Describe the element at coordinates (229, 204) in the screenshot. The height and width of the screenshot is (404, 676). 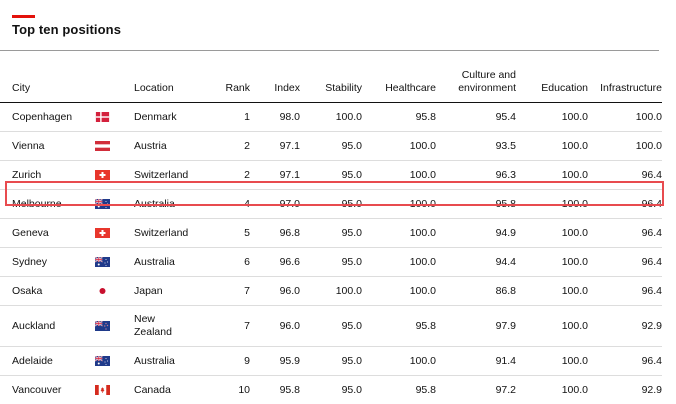
I see `cell-rank: 4` at that location.